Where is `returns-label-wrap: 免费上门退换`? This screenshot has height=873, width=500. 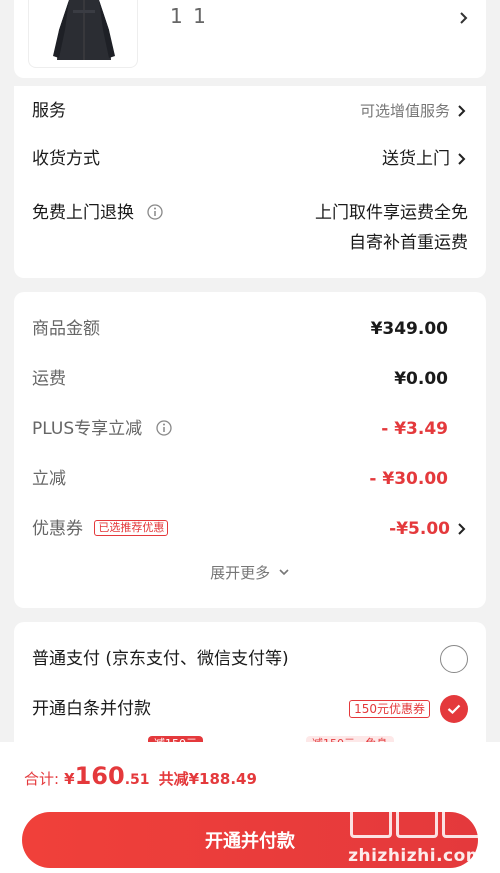 returns-label-wrap: 免费上门退换 is located at coordinates (98, 213).